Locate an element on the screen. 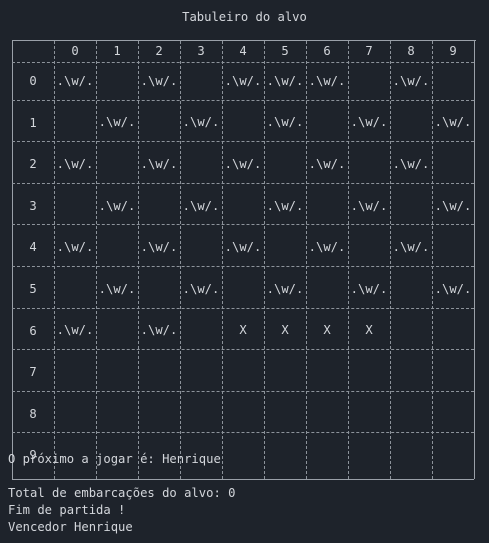  board-top-border is located at coordinates (244, 40).